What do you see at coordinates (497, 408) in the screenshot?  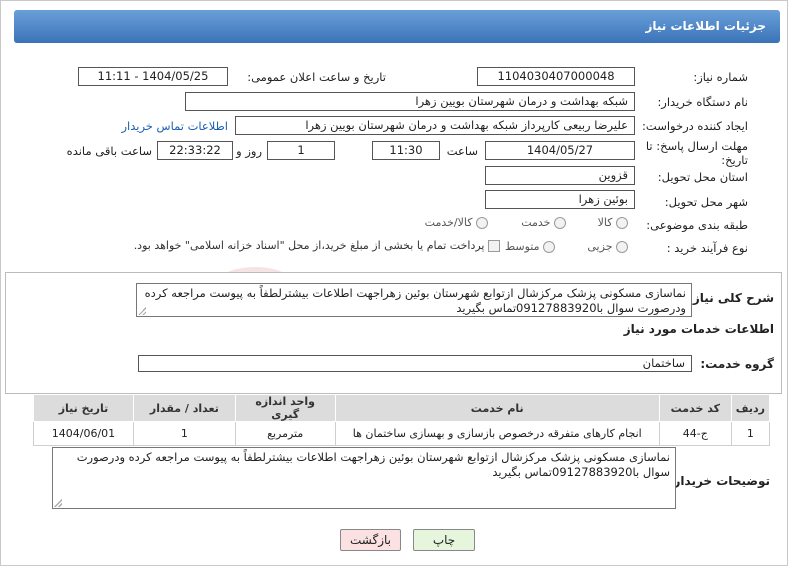 I see `column-header-service-name: نام خدمت` at bounding box center [497, 408].